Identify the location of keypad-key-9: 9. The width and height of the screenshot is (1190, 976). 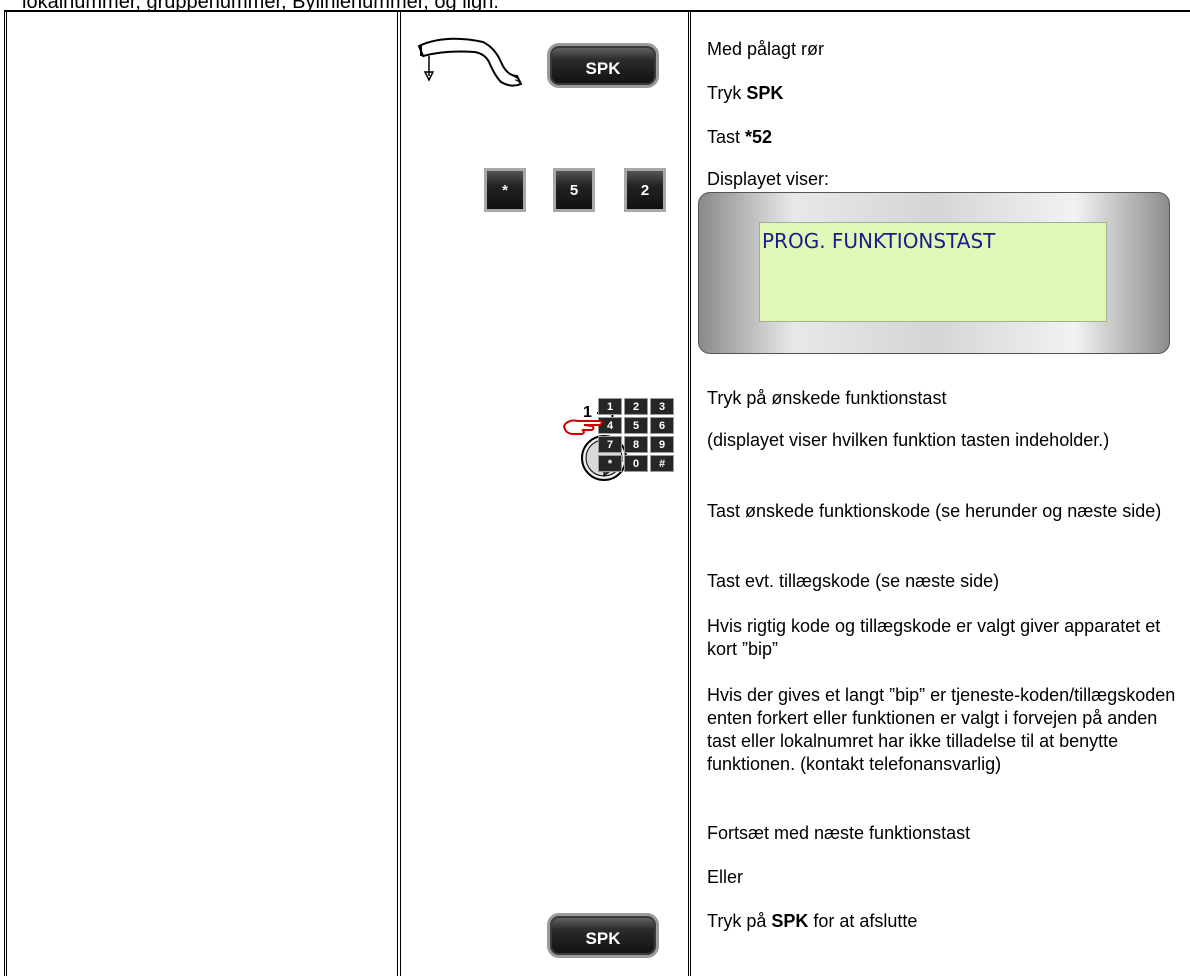
(662, 444).